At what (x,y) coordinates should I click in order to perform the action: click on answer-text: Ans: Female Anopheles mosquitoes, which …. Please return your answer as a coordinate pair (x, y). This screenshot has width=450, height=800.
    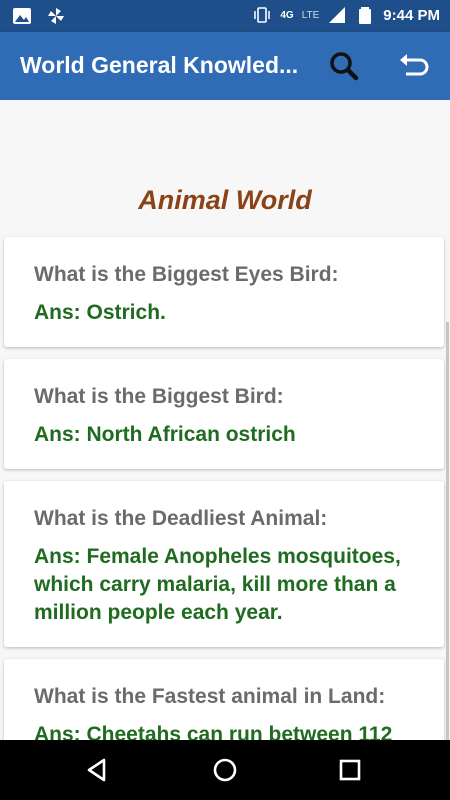
    Looking at the image, I should click on (217, 584).